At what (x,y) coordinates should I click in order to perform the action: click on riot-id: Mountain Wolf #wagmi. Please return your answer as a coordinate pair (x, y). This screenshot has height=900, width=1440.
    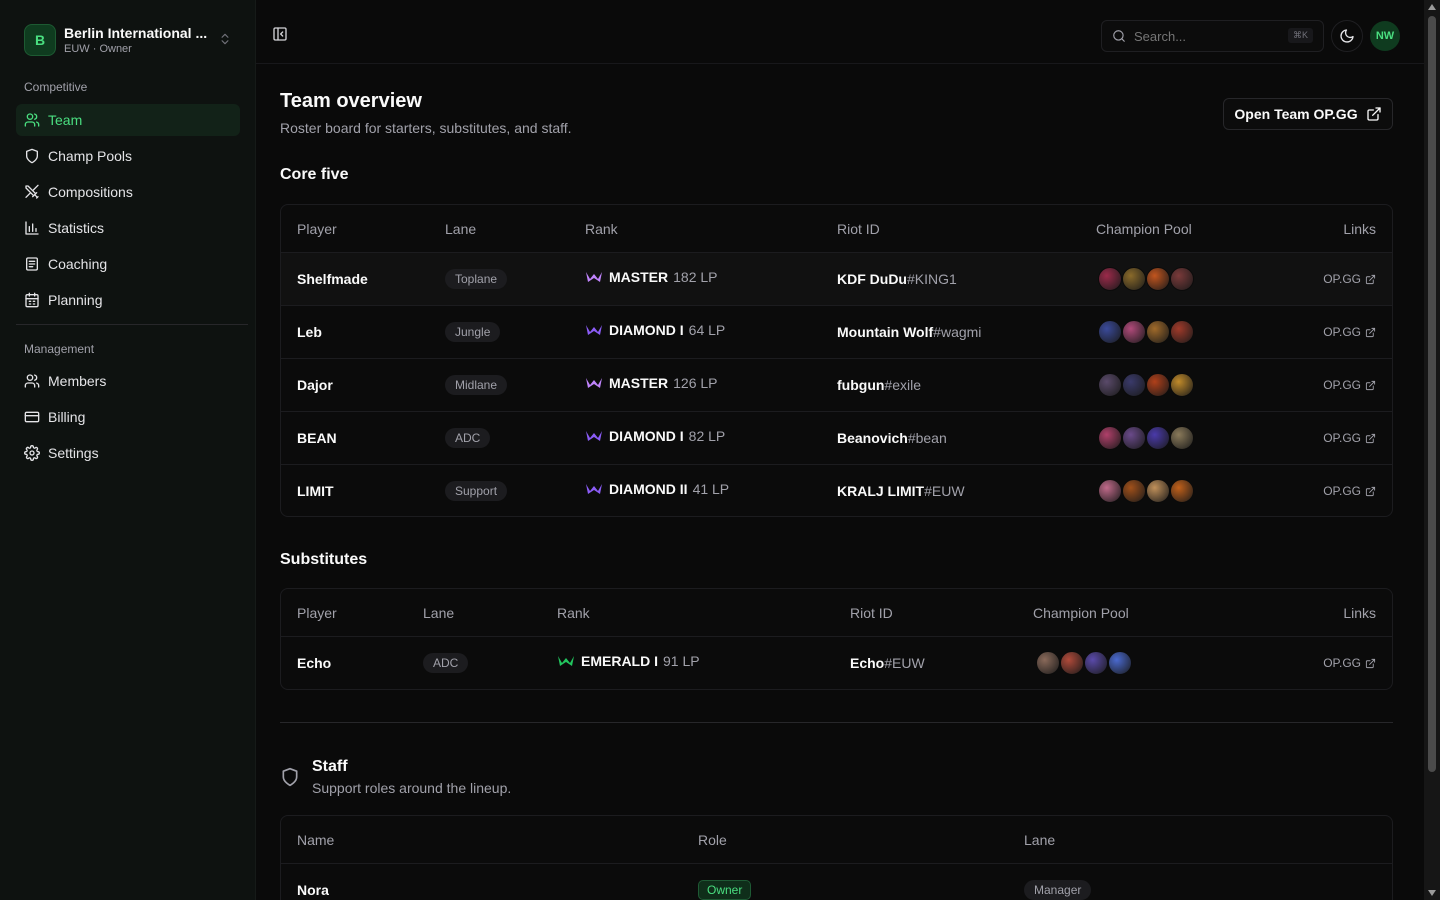
    Looking at the image, I should click on (909, 332).